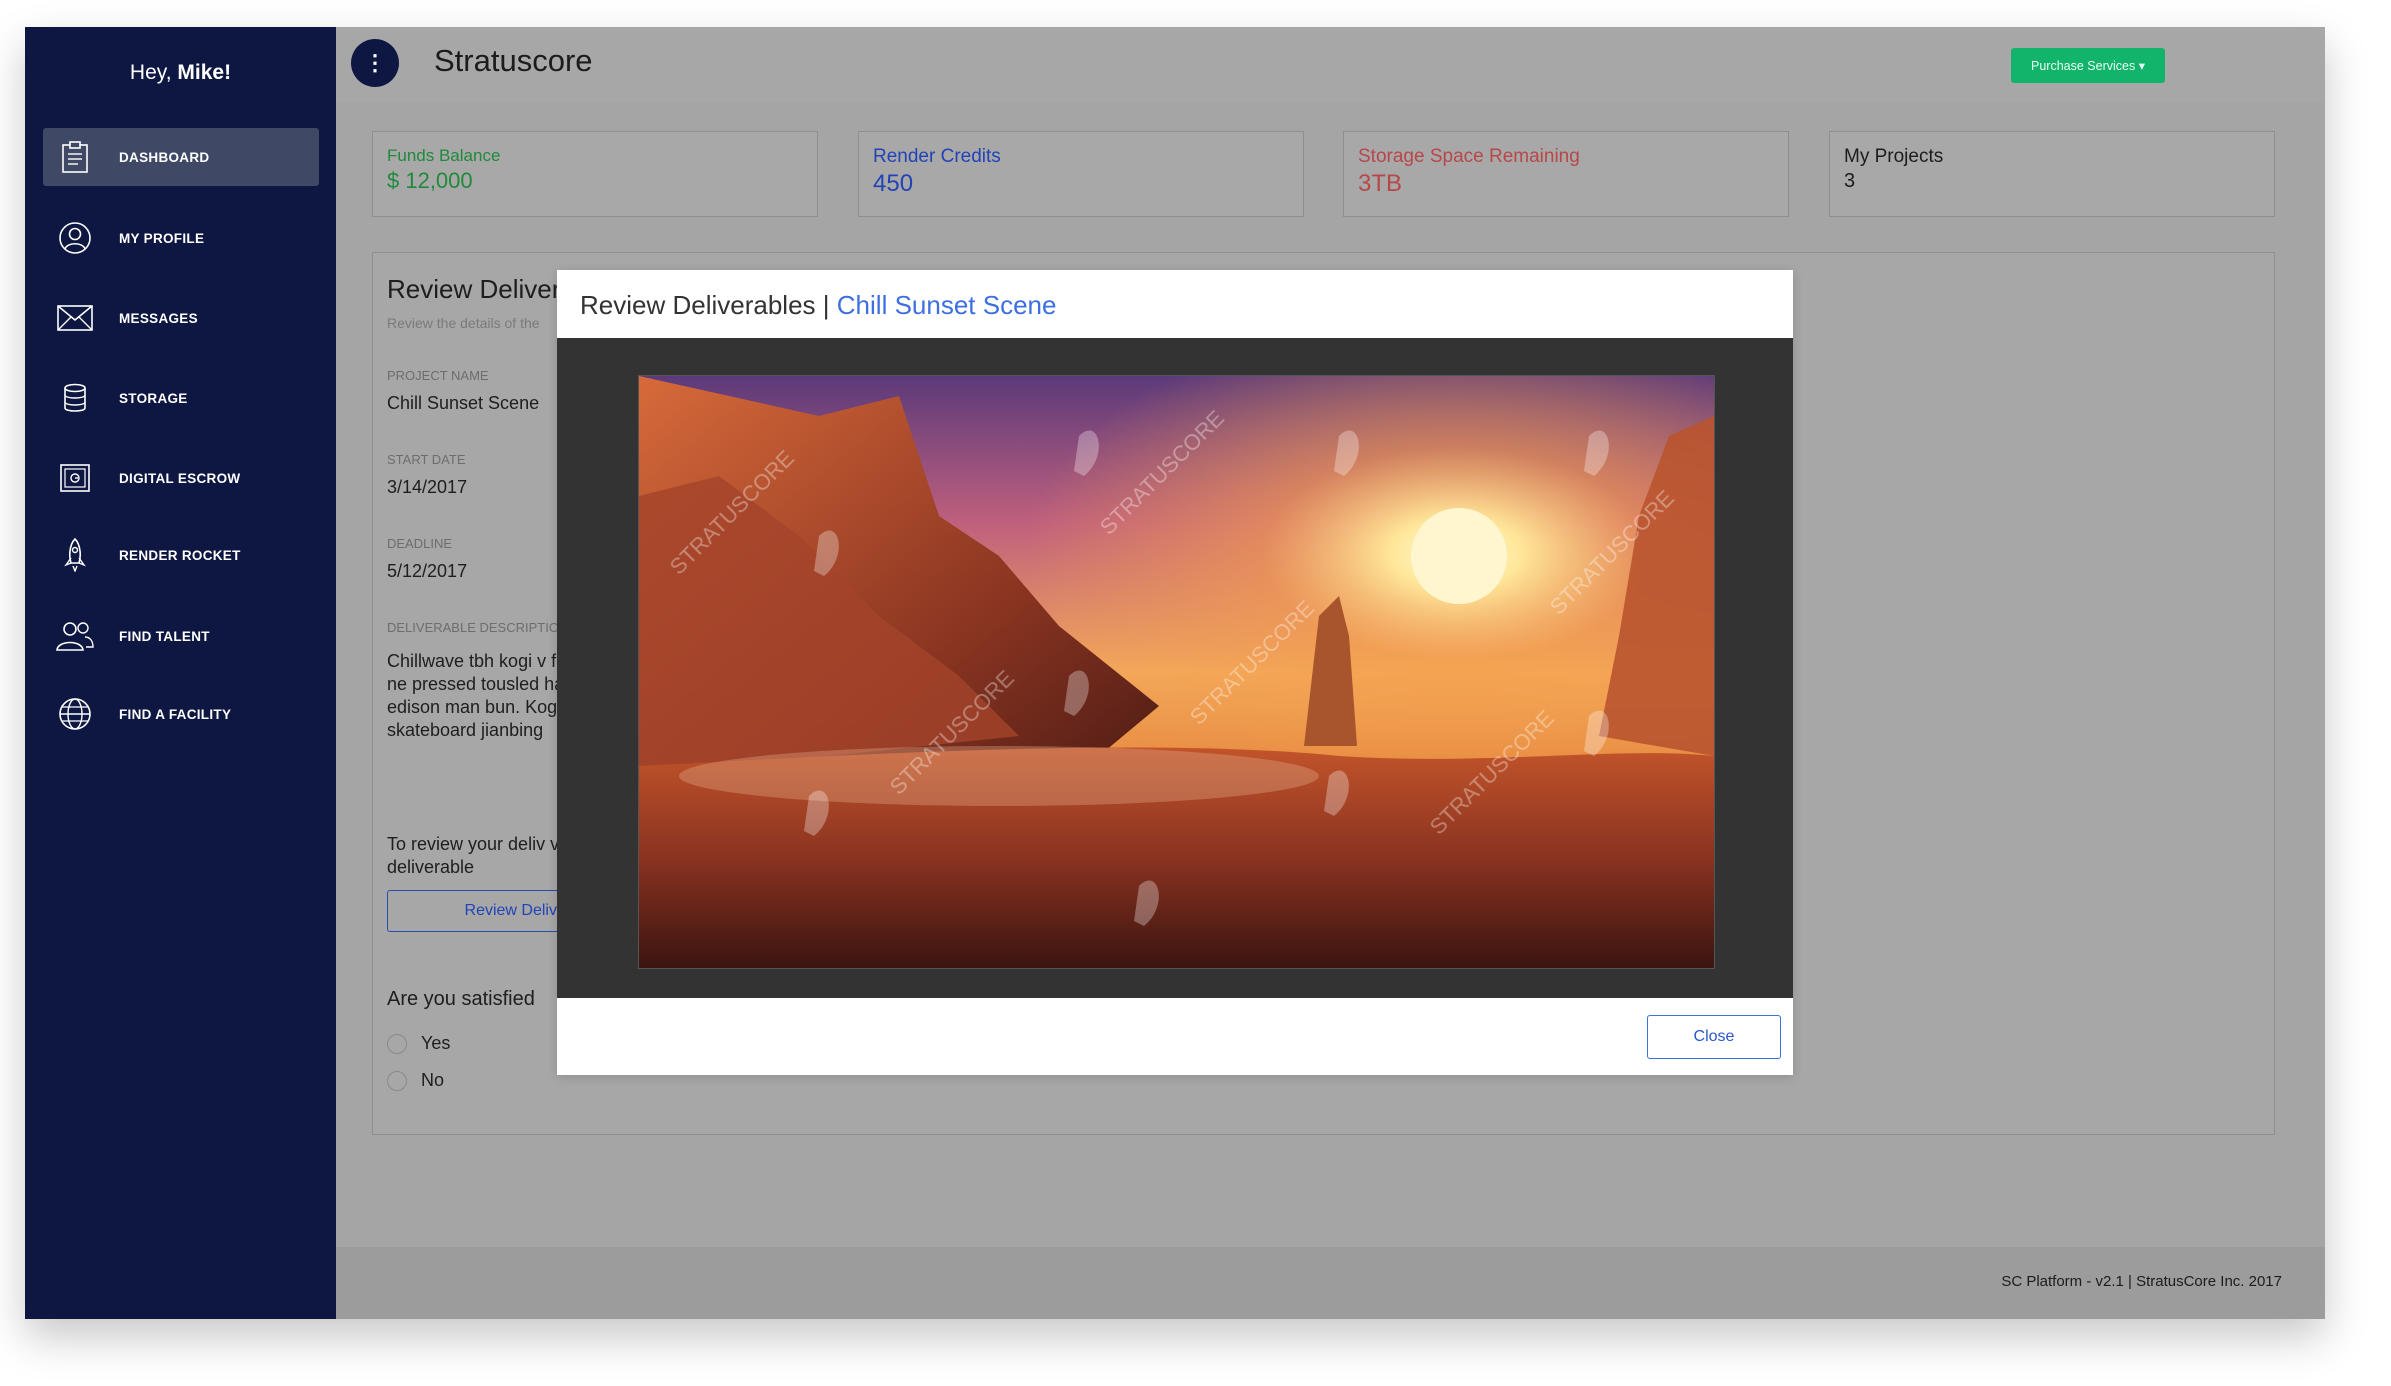 The width and height of the screenshot is (2391, 1386). I want to click on close-button: Close, so click(1714, 1037).